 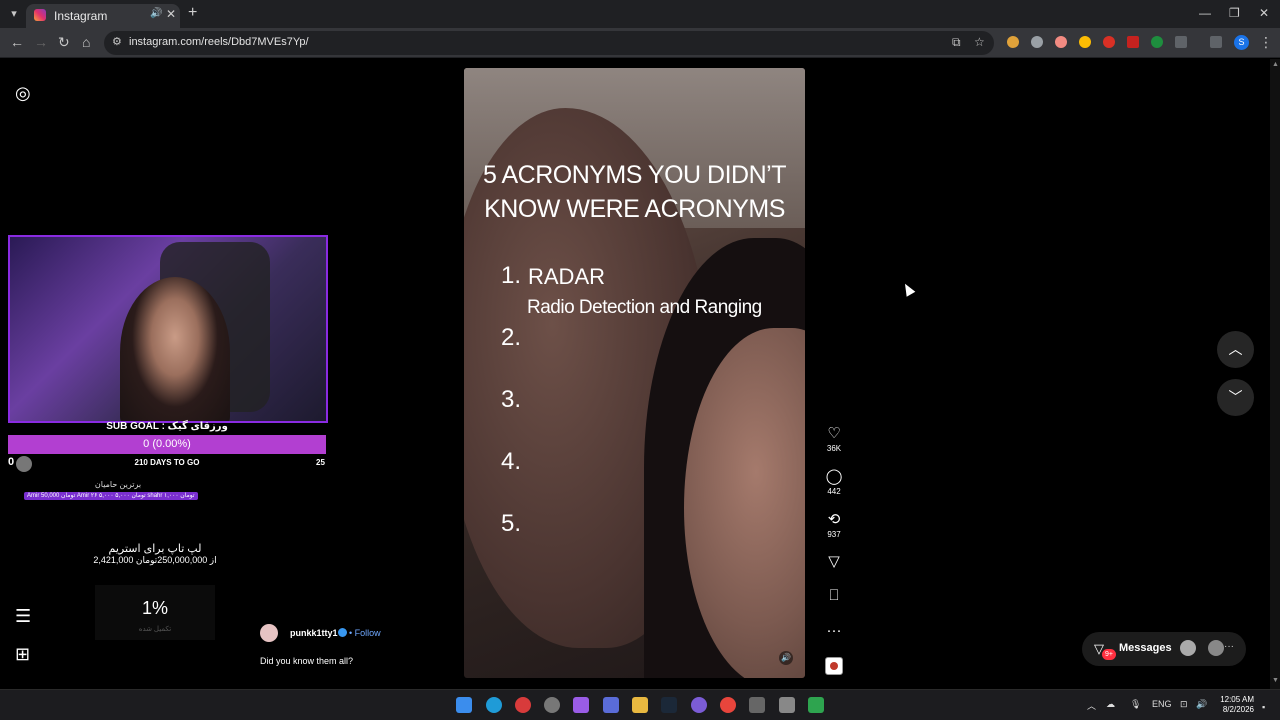 I want to click on verified-badge-icon, so click(x=342, y=632).